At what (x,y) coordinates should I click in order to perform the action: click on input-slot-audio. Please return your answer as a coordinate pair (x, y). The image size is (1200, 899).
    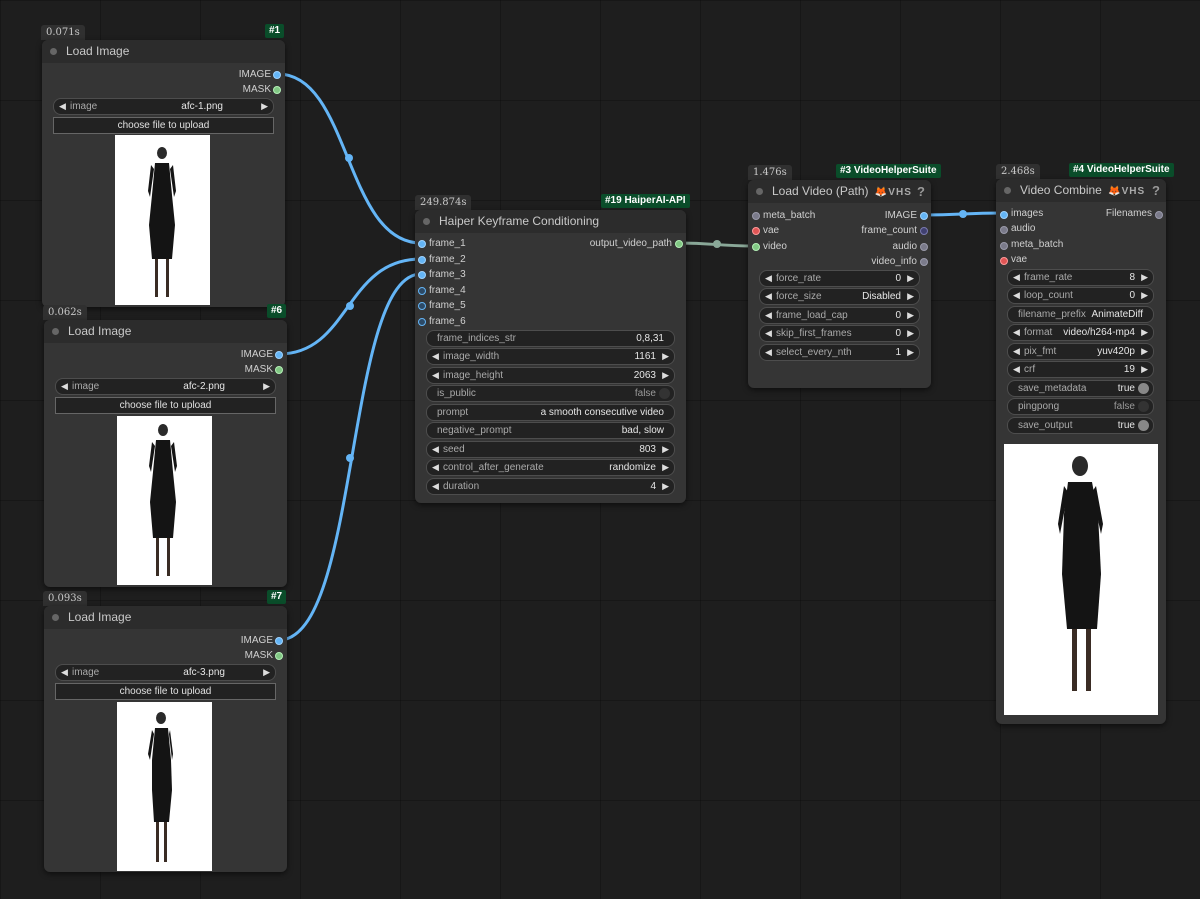
    Looking at the image, I should click on (1004, 230).